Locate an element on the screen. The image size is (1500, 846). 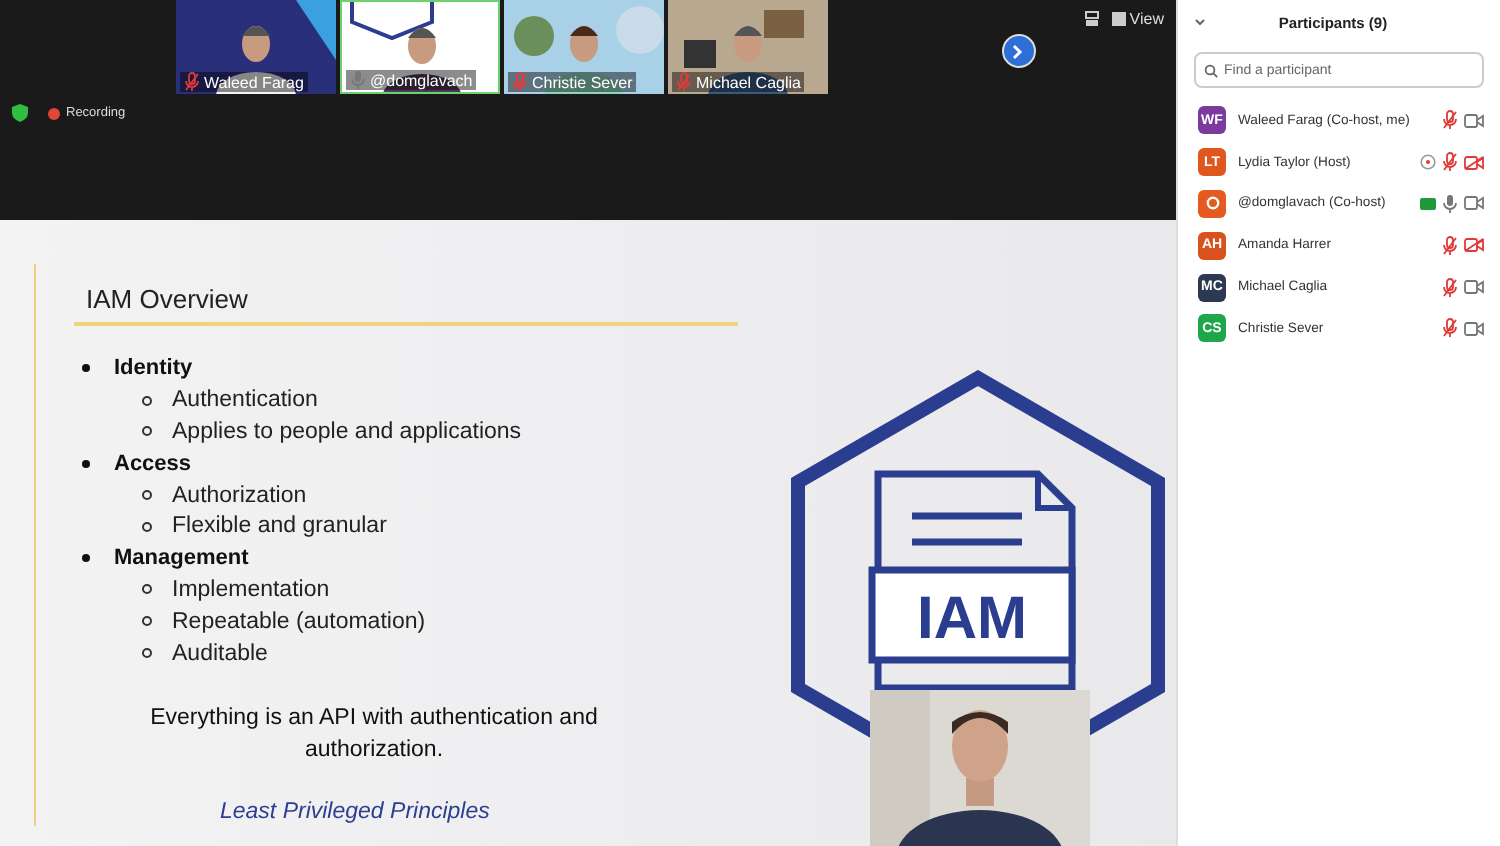
participant-name: @domglavach is located at coordinates (421, 80).